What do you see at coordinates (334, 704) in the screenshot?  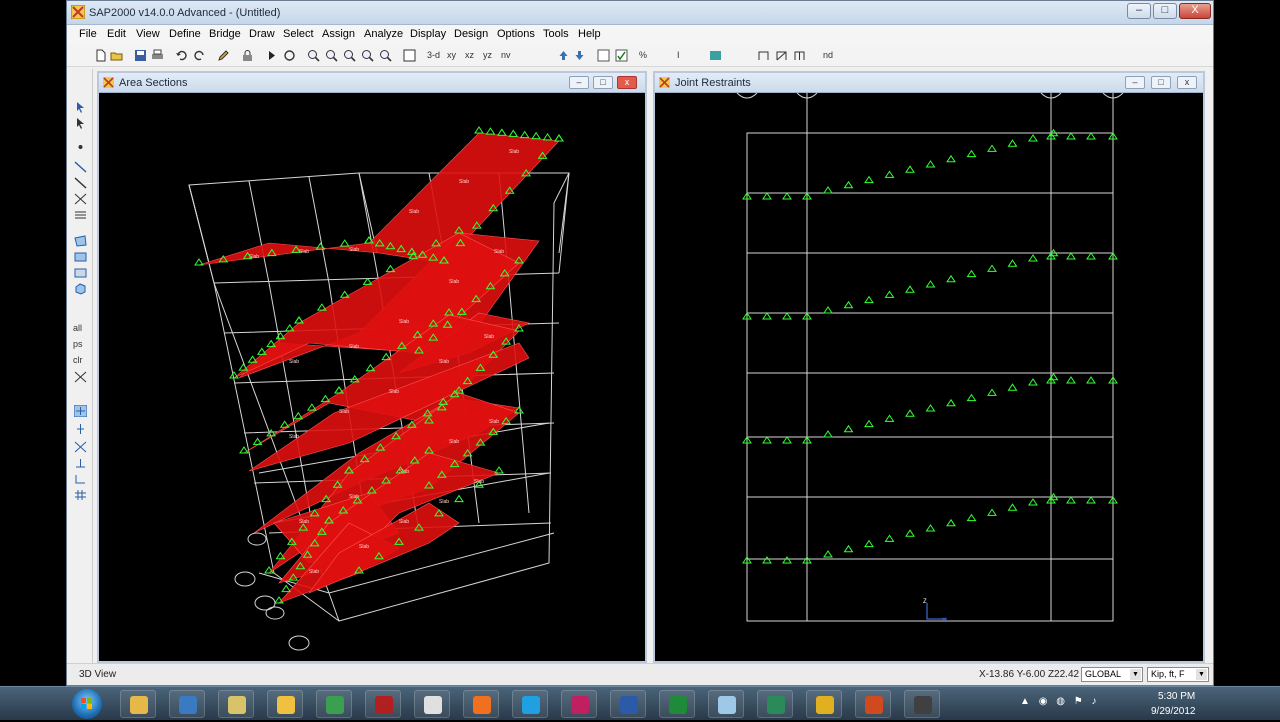 I see `taskbar-network-button` at bounding box center [334, 704].